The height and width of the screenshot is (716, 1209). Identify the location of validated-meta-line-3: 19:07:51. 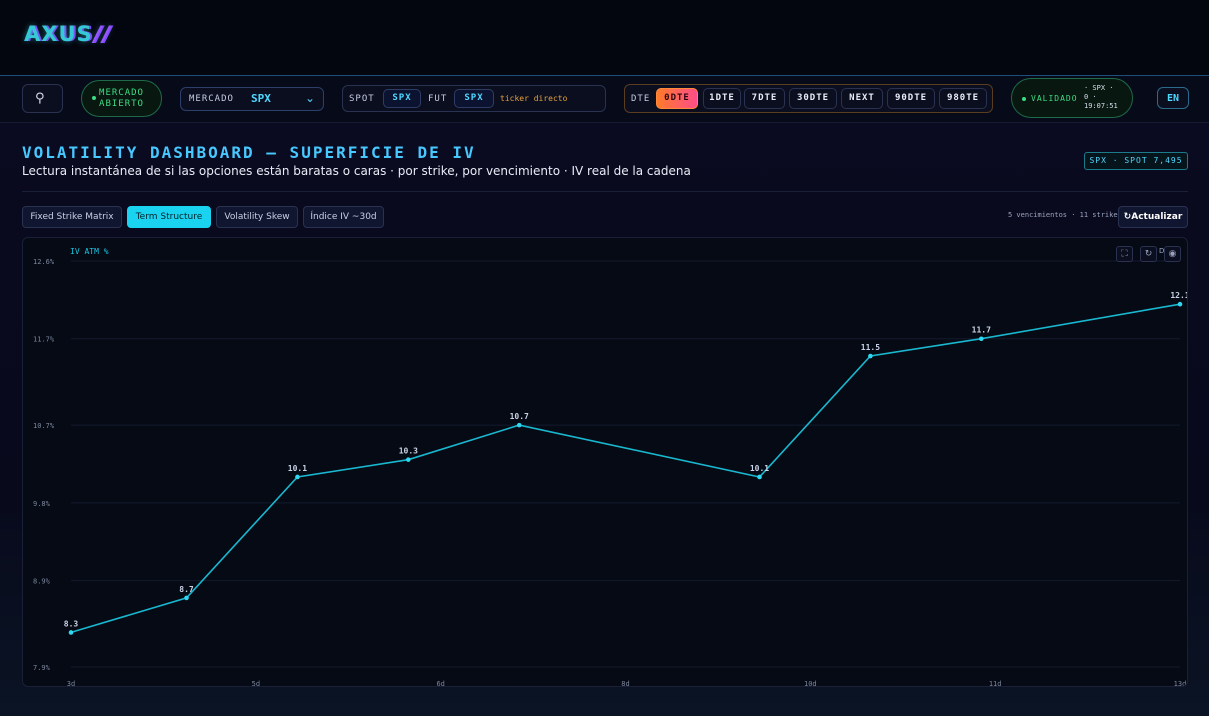
(1101, 106).